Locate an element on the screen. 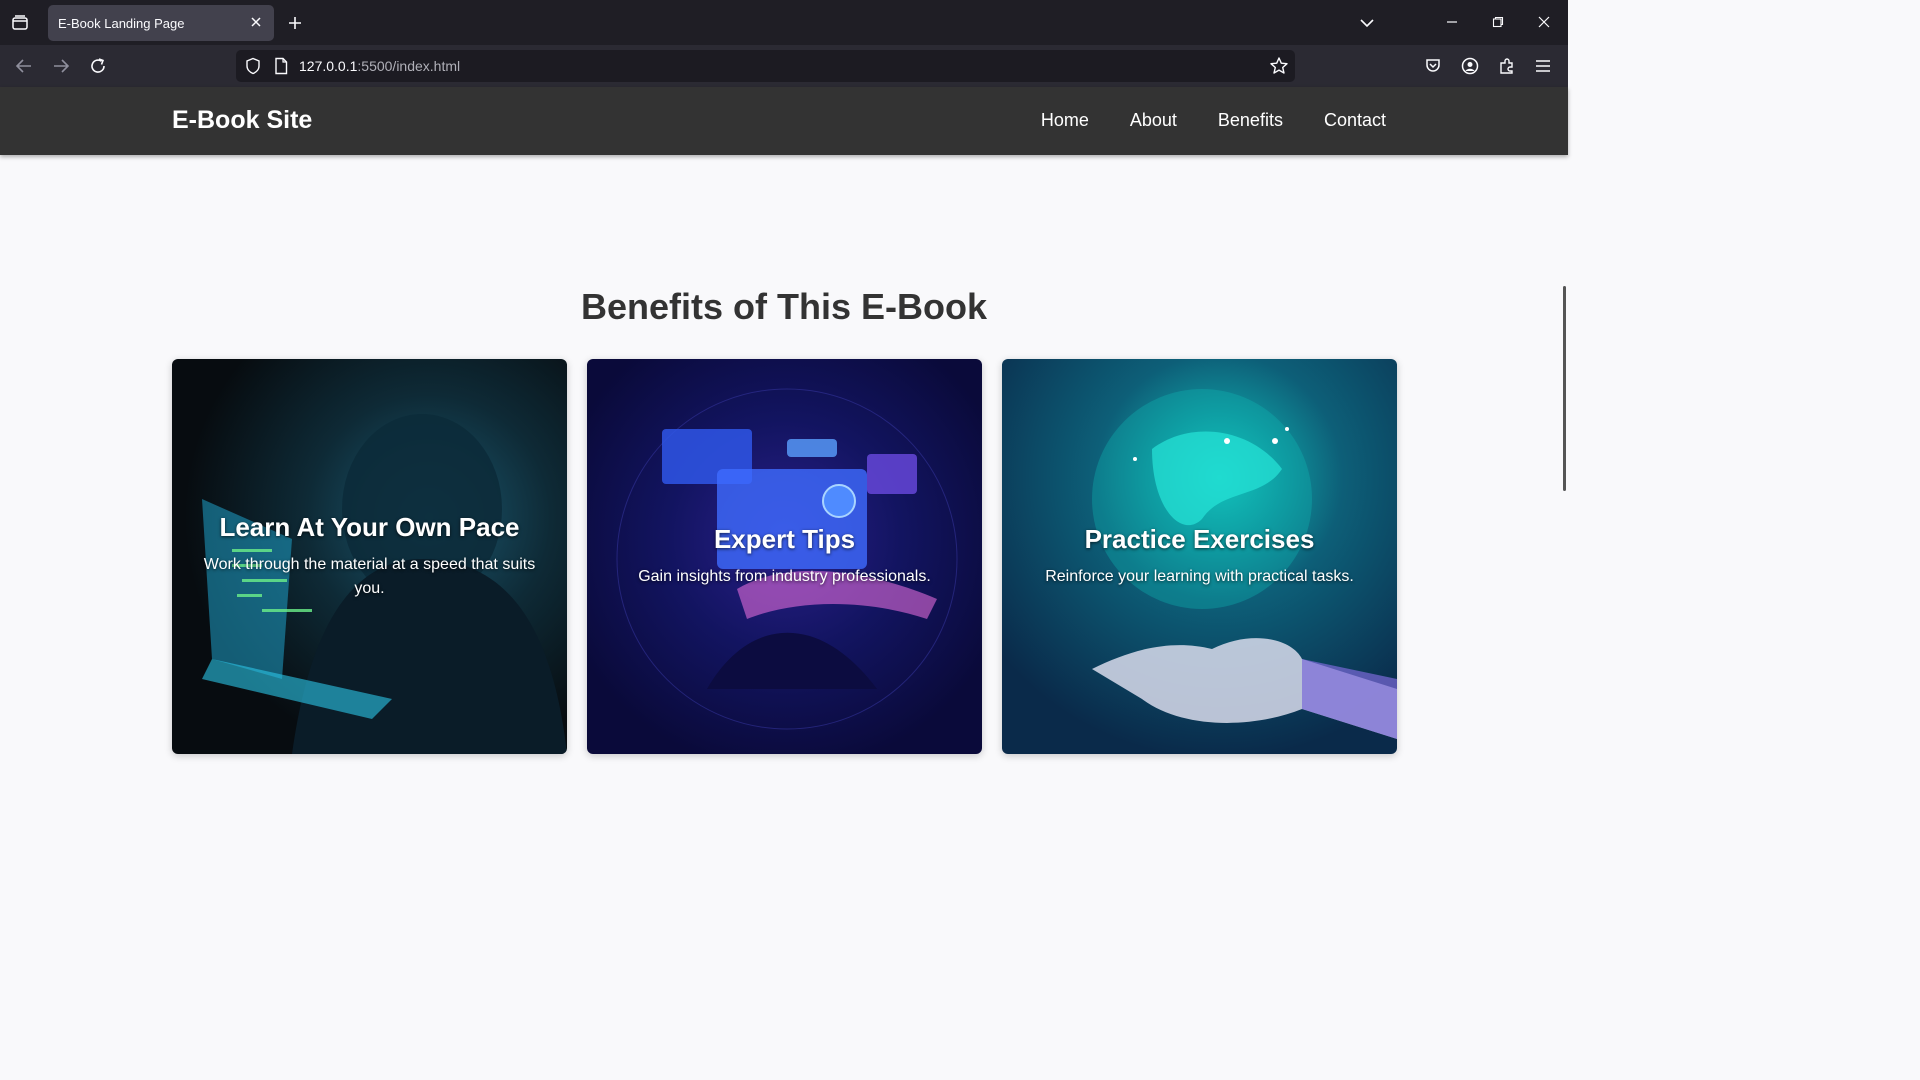 The image size is (1920, 1080). nav-link-home: Home is located at coordinates (1065, 120).